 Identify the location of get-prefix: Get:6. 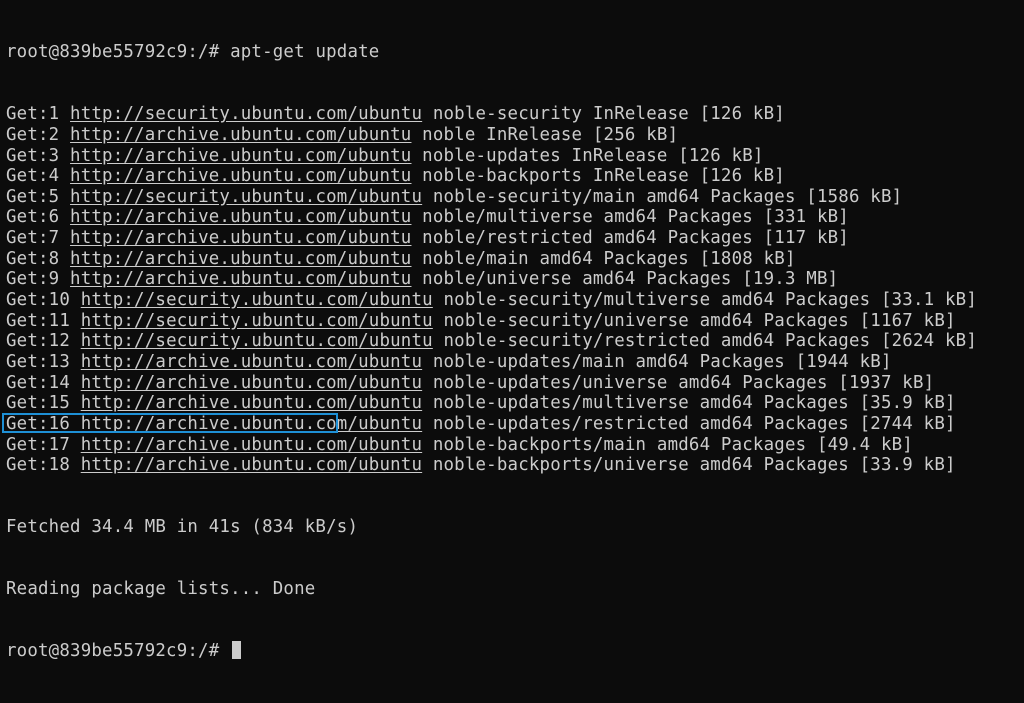
(33, 217).